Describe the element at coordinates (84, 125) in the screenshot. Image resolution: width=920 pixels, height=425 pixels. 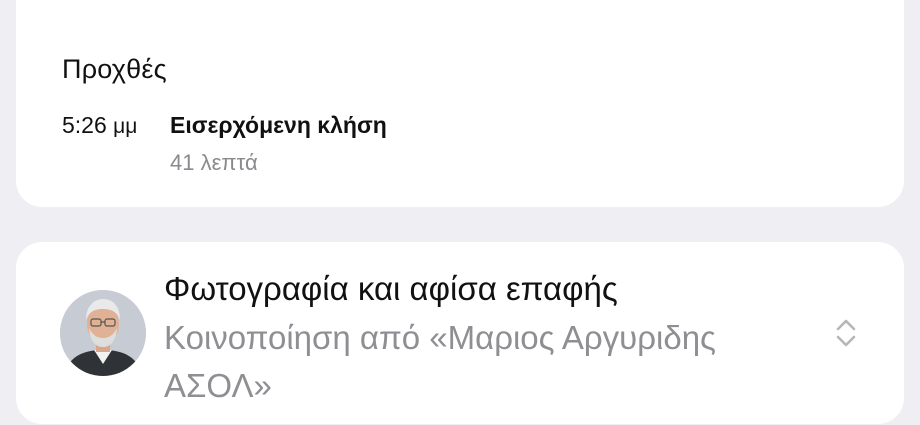
I see `call-time-value: 5:26` at that location.